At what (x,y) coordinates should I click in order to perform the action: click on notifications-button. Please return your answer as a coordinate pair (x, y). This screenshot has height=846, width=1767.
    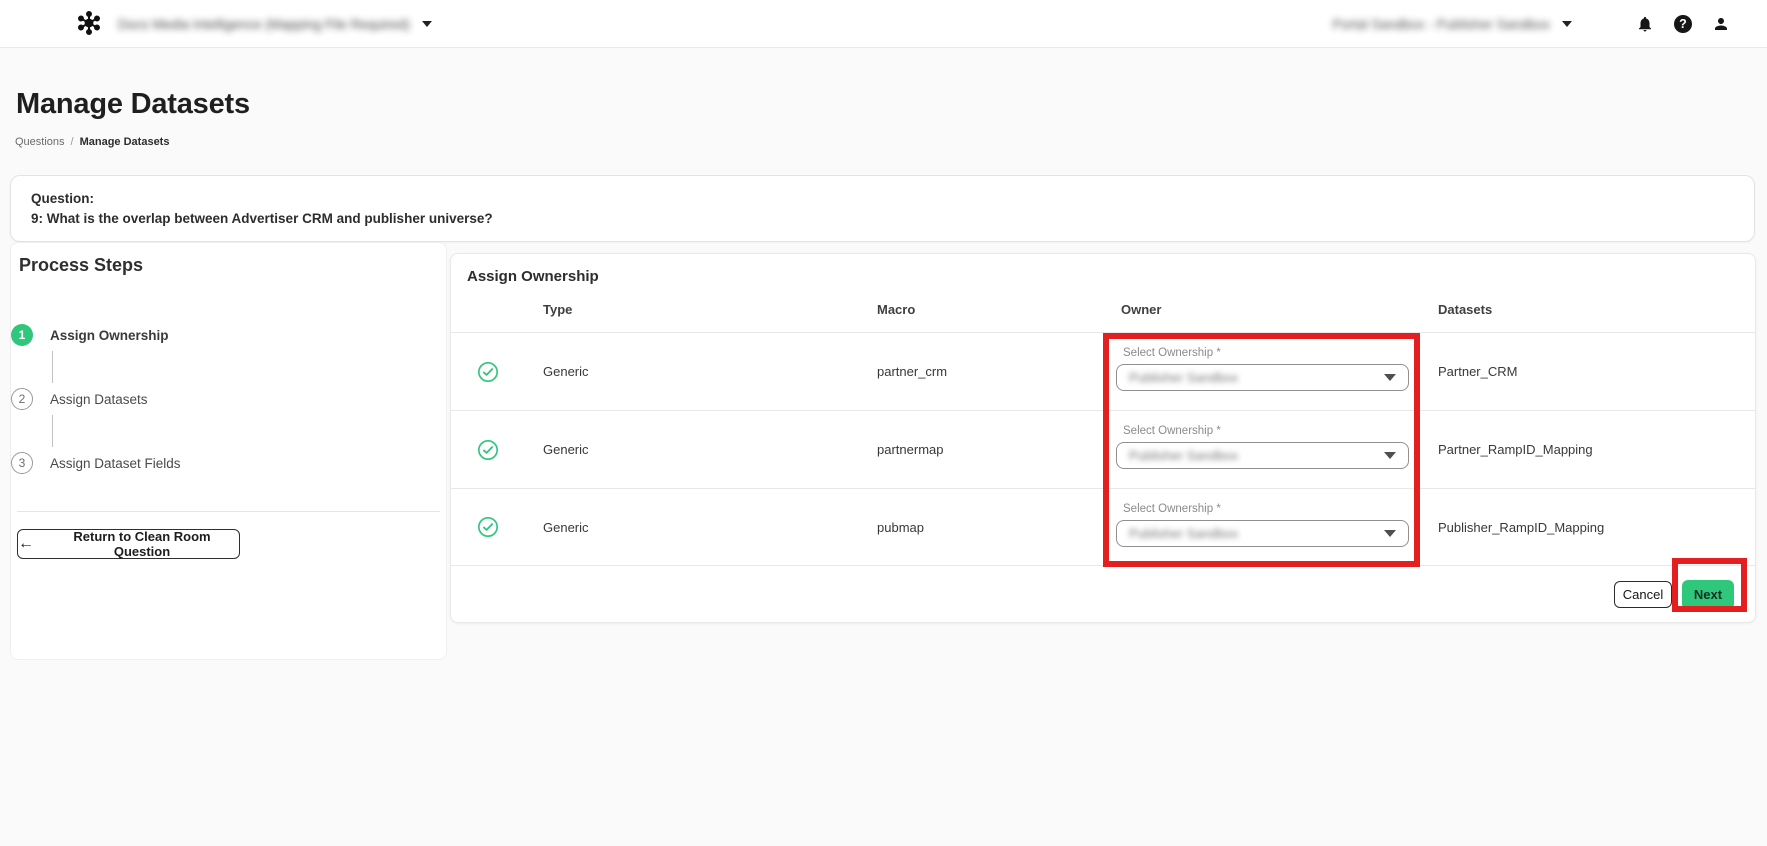
    Looking at the image, I should click on (1645, 24).